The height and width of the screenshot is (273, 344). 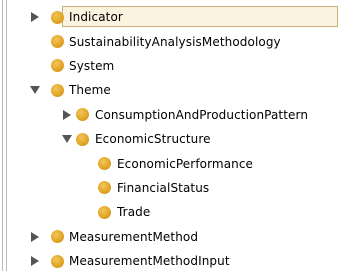 I want to click on tree-node-label: Trade, so click(x=134, y=212).